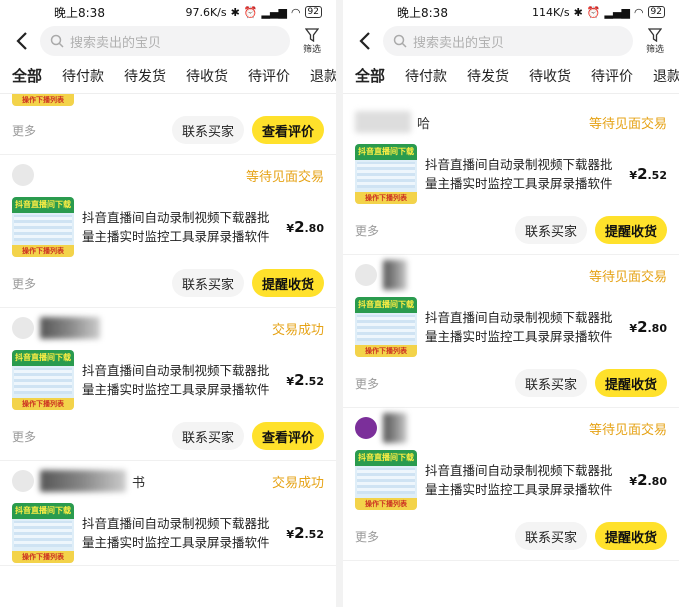 This screenshot has width=679, height=607. I want to click on seller-row: 哈 等待见面交易, so click(511, 122).